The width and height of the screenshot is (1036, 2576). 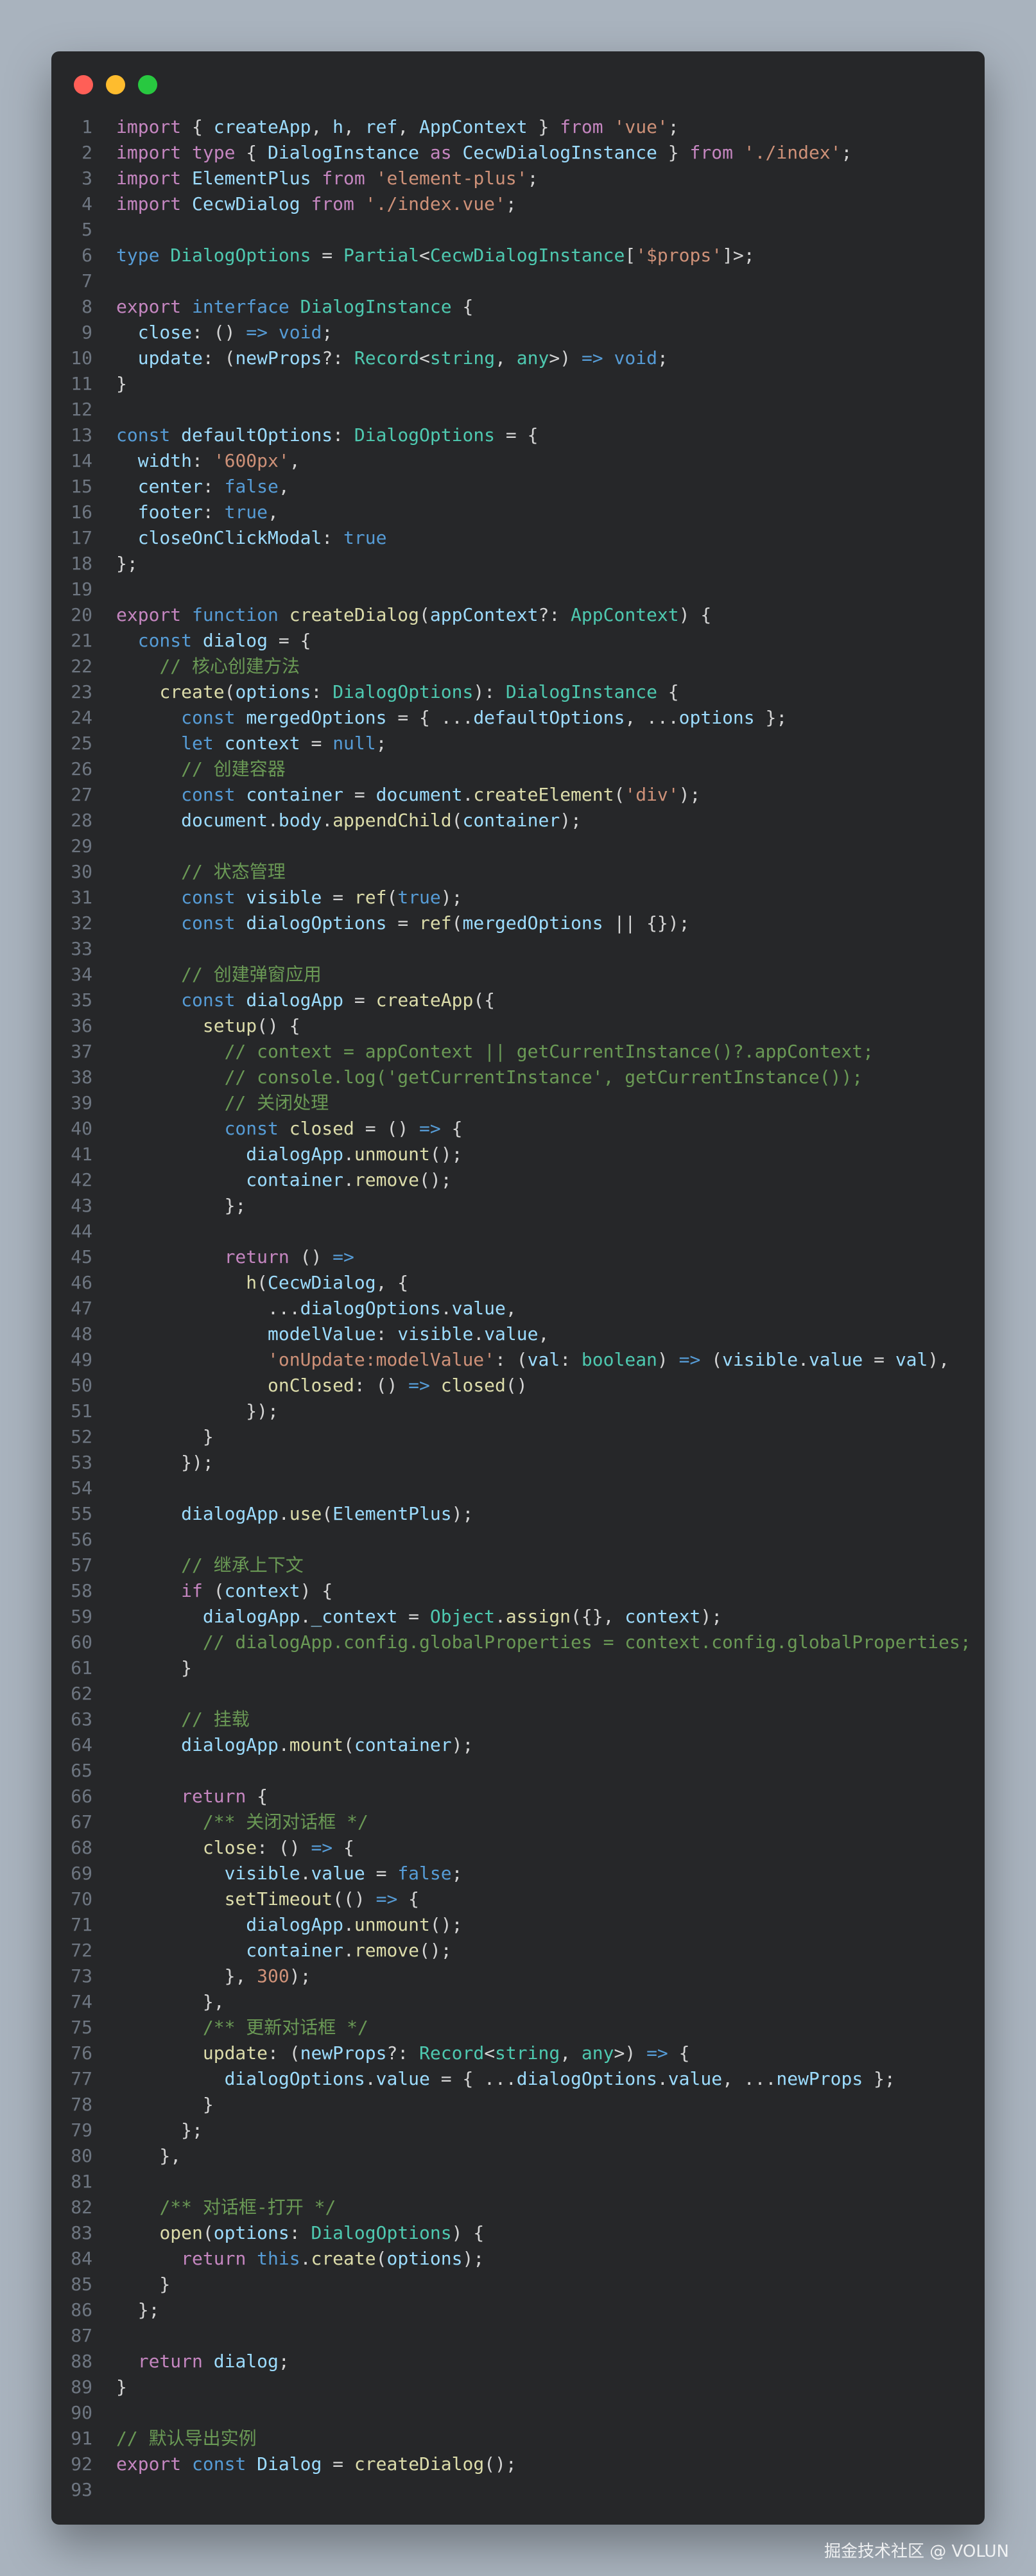 What do you see at coordinates (327, 435) in the screenshot?
I see `line-source: const defaultOptions: DialogOptions = {` at bounding box center [327, 435].